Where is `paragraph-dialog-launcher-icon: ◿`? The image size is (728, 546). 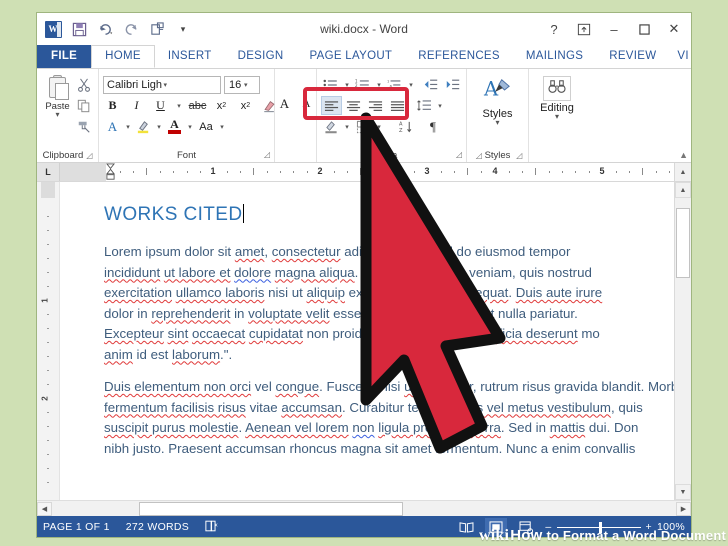
paragraph-dialog-launcher-icon: ◿ is located at coordinates (459, 154).